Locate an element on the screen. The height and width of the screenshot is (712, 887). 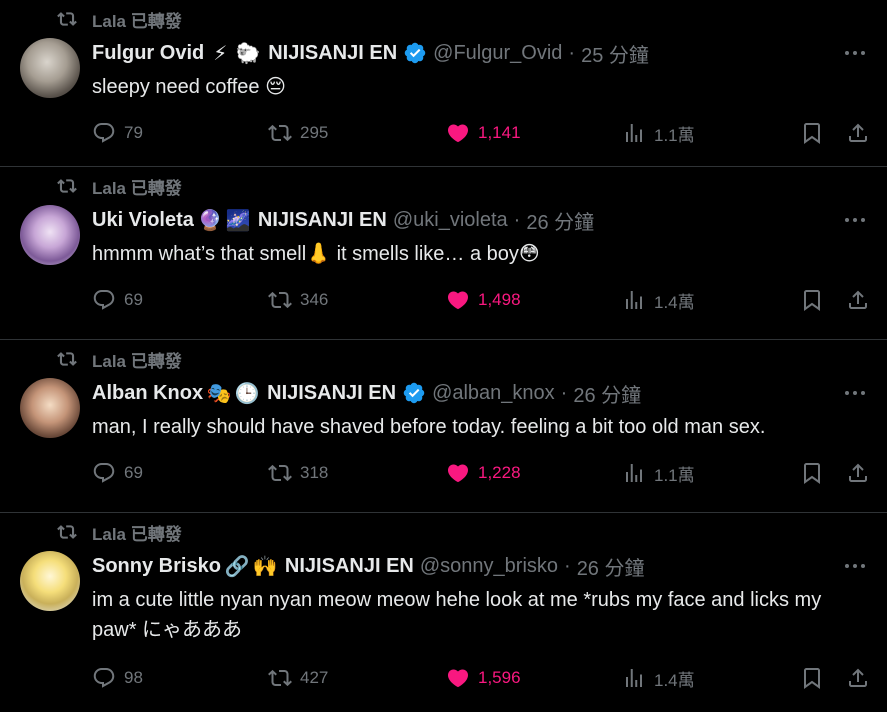
repost-button: 295 is located at coordinates (298, 133).